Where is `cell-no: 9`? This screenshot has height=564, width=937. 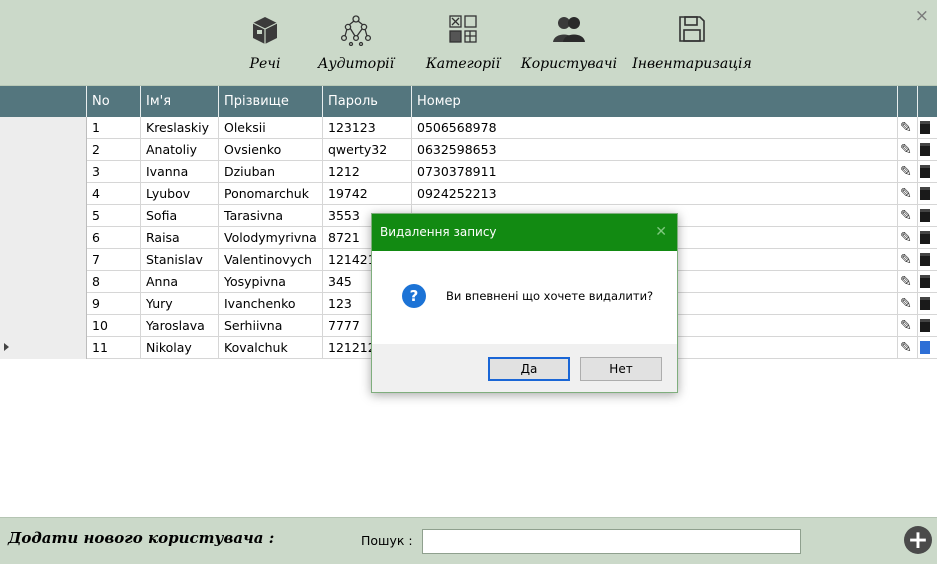 cell-no: 9 is located at coordinates (114, 304).